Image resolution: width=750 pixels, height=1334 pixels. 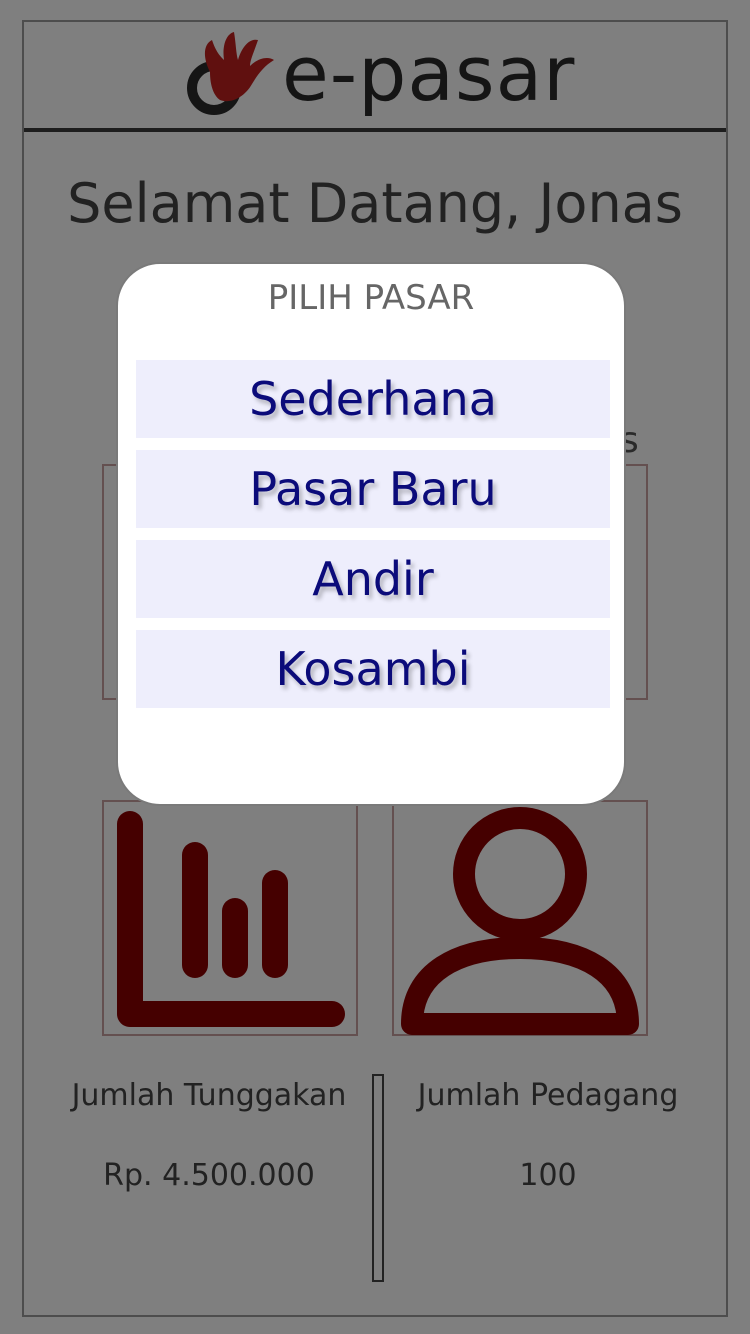 I want to click on market-option-andir: Andir, so click(x=373, y=579).